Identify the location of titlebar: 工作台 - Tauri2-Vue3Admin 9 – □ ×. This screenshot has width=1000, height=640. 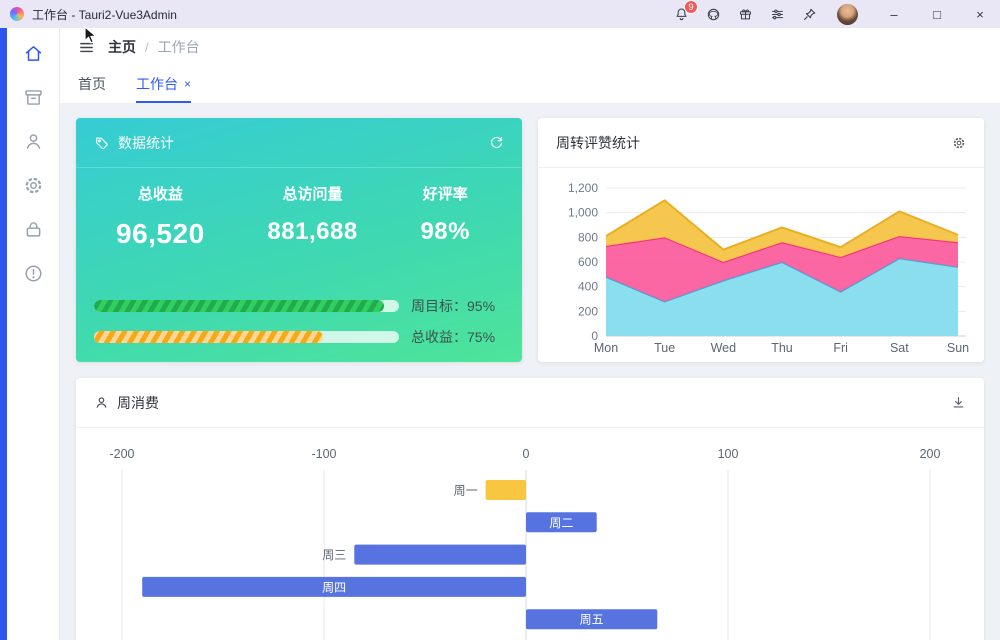
(500, 14).